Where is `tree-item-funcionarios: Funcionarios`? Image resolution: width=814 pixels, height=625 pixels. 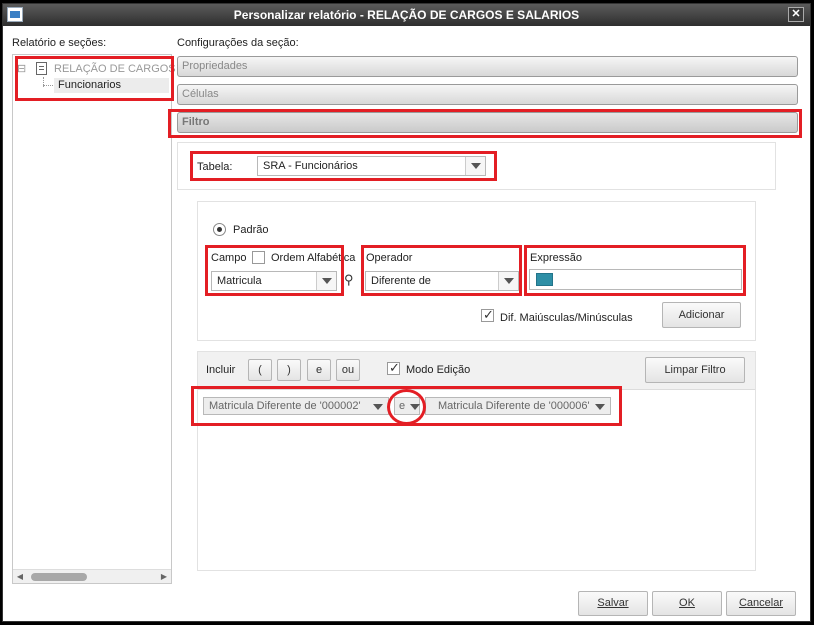 tree-item-funcionarios: Funcionarios is located at coordinates (111, 85).